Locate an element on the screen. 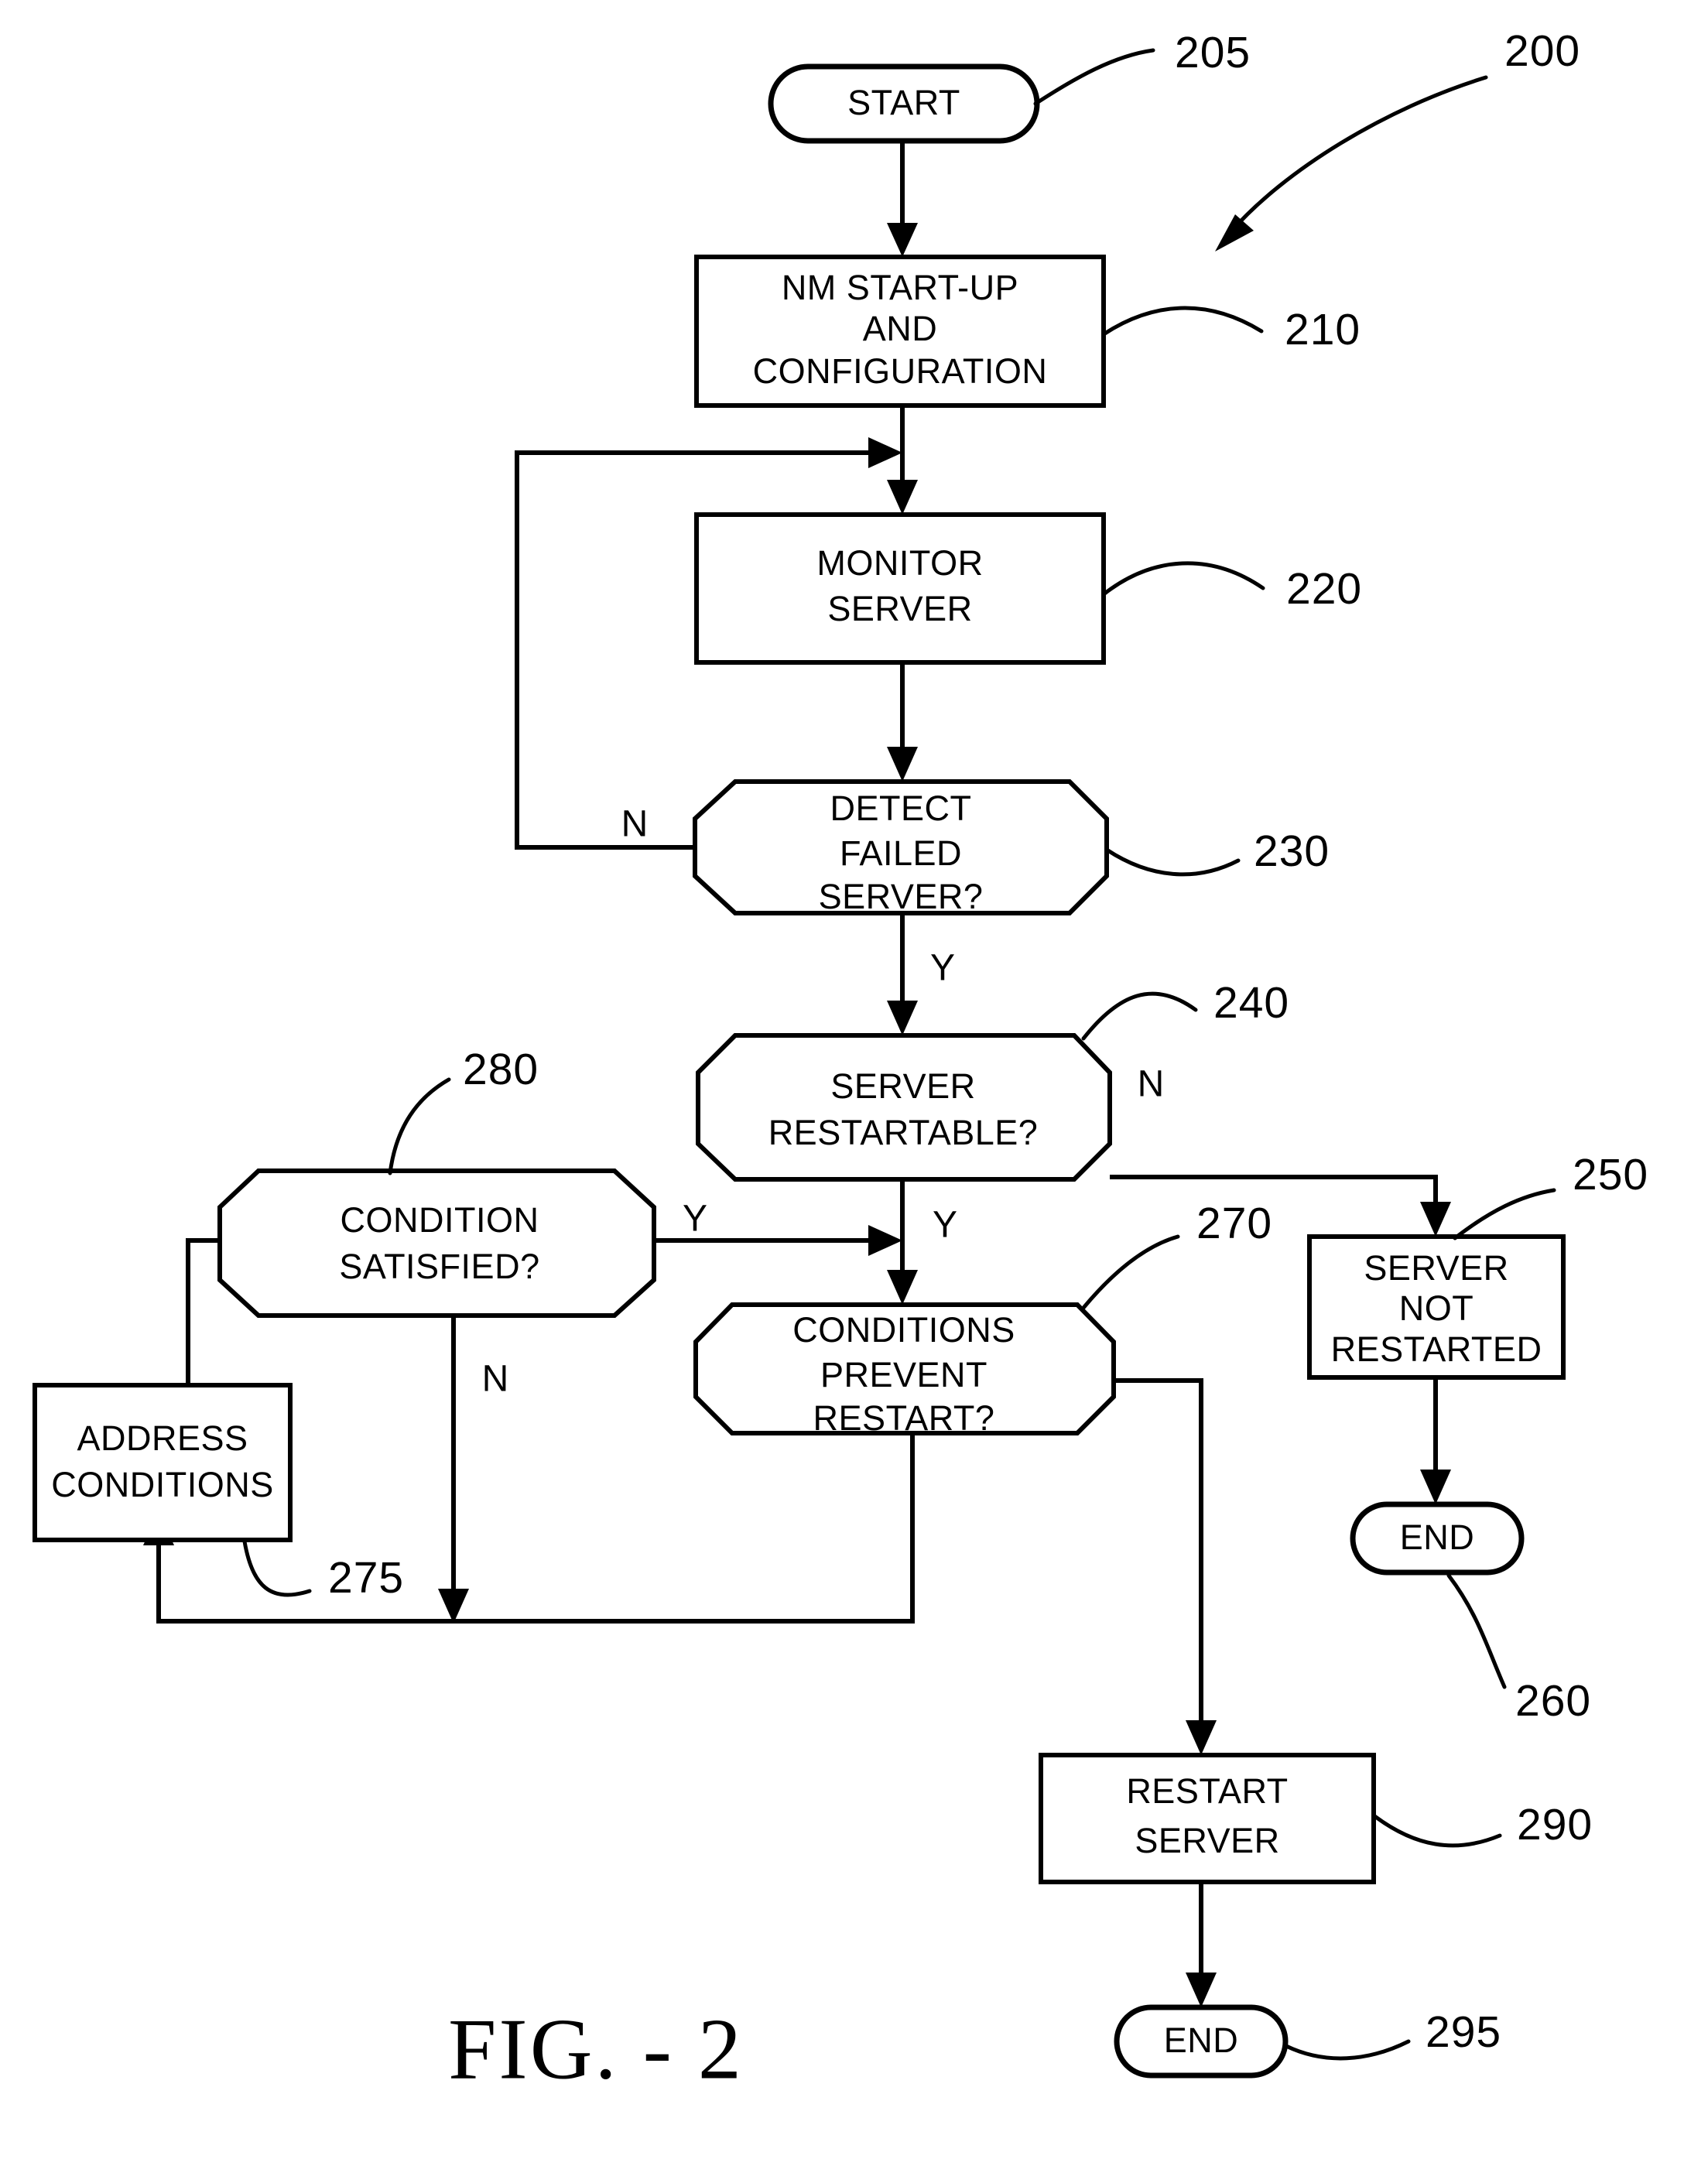 The width and height of the screenshot is (1708, 2183). startup-label-line1: NM START-UP is located at coordinates (900, 287).